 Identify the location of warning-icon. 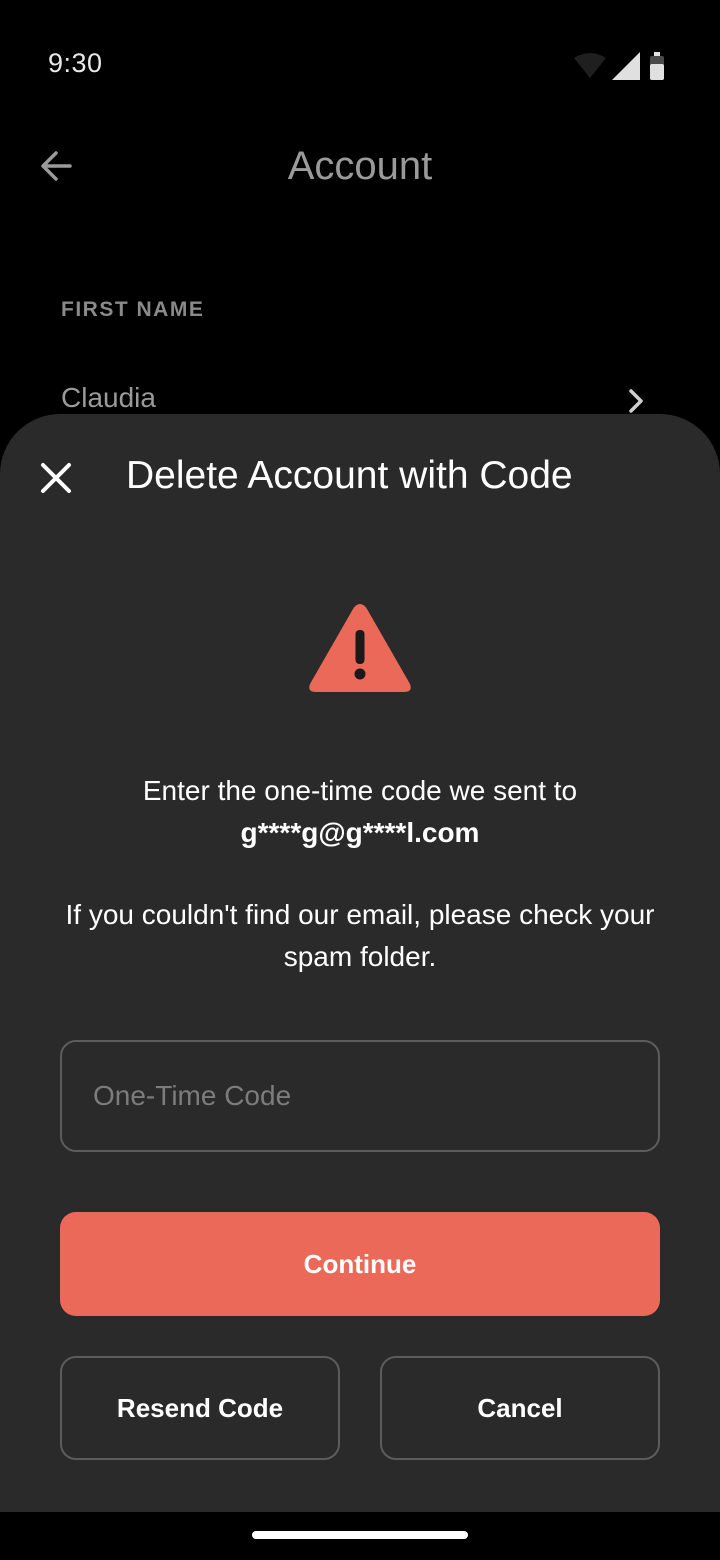
(360, 648).